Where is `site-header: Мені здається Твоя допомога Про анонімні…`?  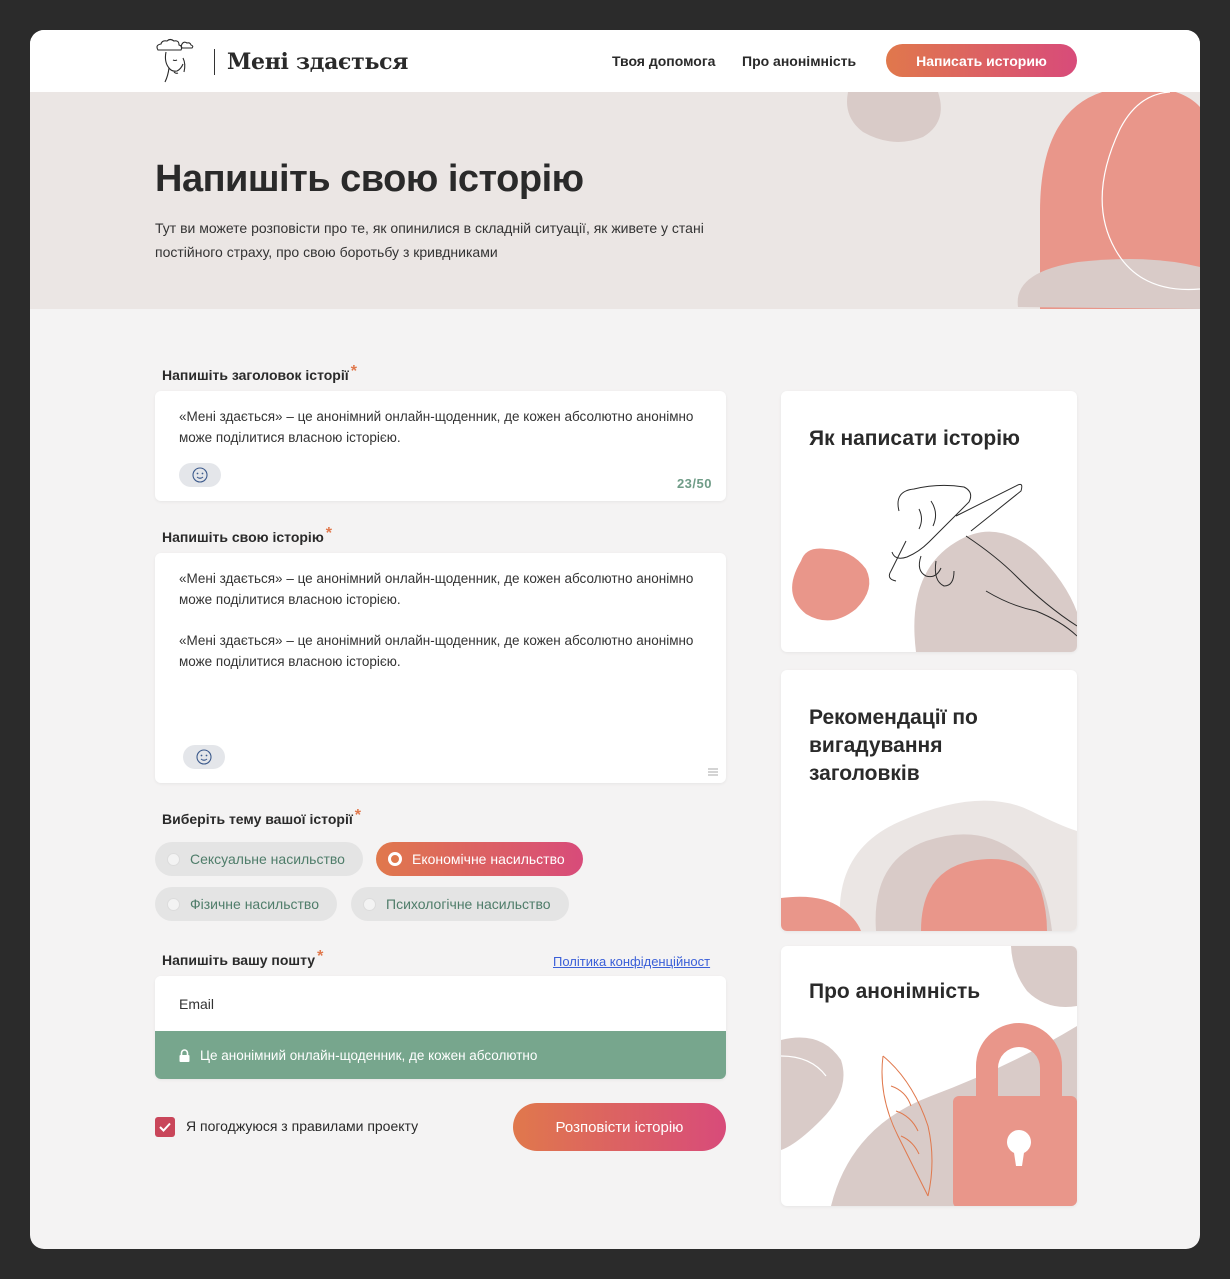 site-header: Мені здається Твоя допомога Про анонімні… is located at coordinates (615, 61).